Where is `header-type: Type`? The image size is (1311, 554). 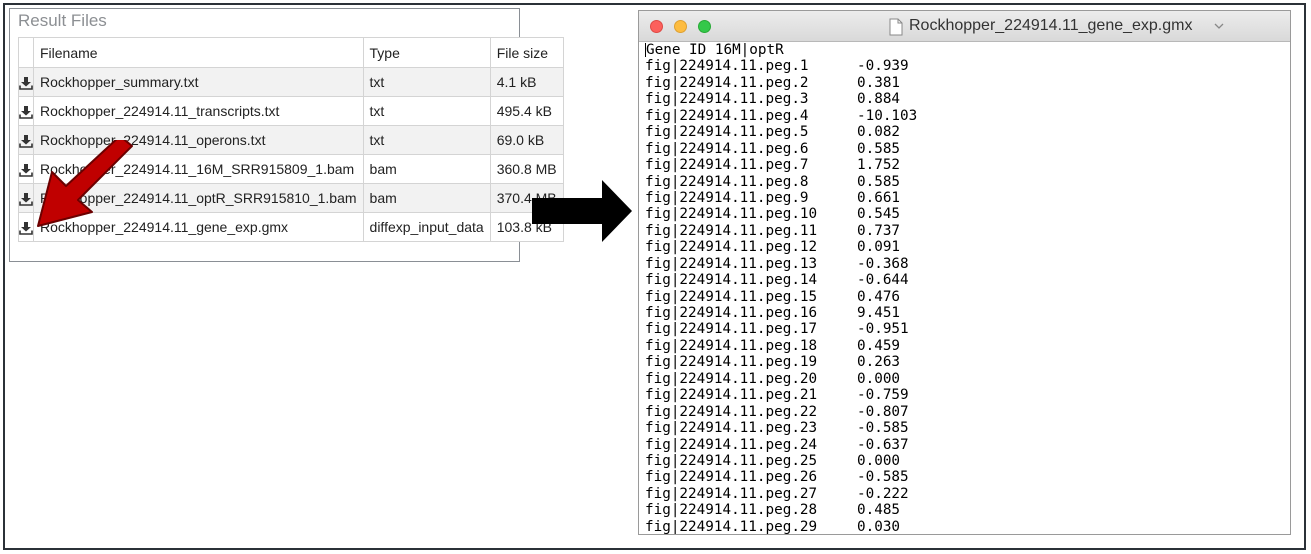 header-type: Type is located at coordinates (426, 52).